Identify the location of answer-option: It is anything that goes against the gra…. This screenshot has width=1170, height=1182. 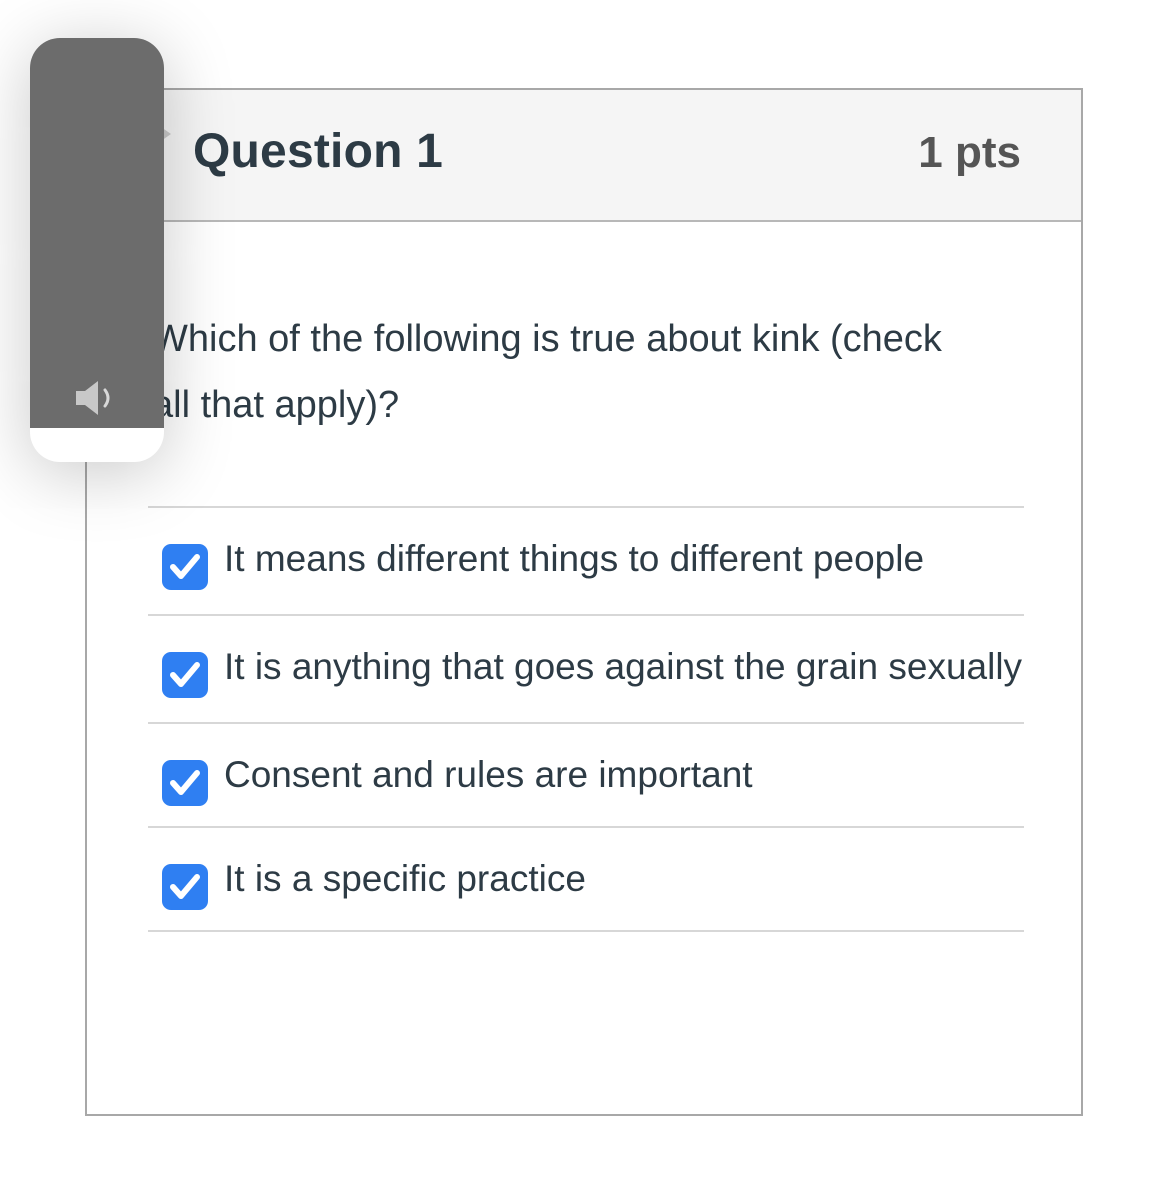
(586, 670).